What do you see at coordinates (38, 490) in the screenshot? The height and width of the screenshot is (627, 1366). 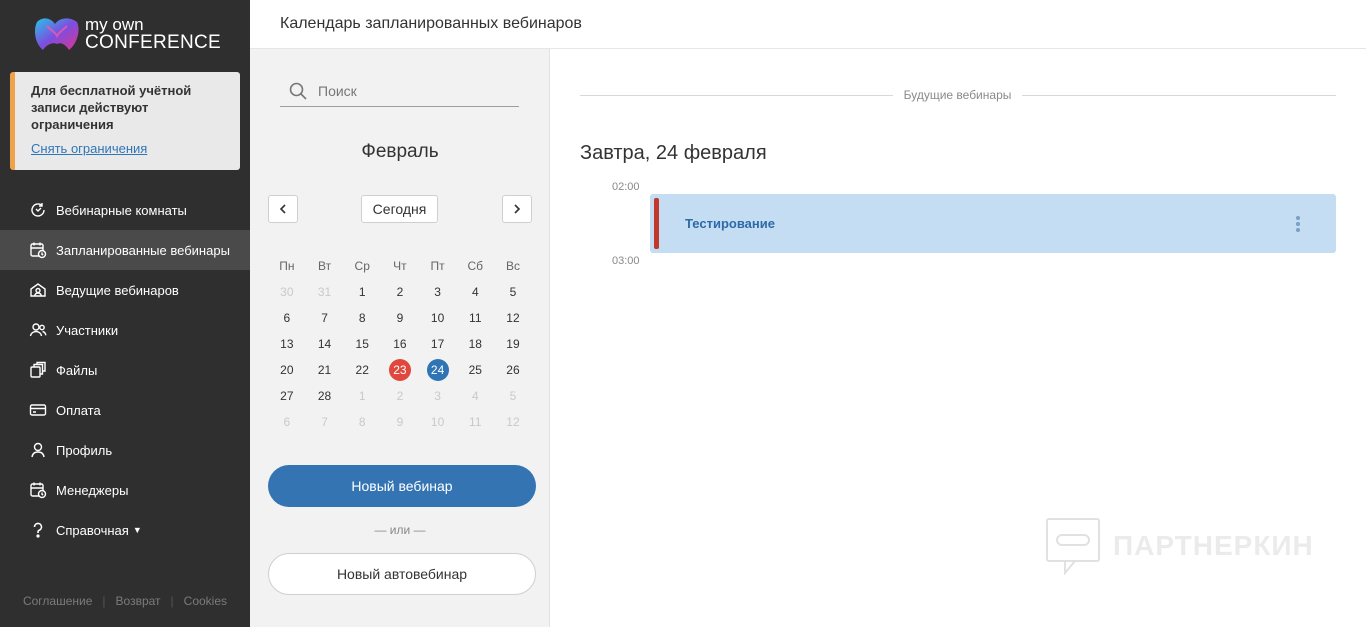 I see `managers-icon` at bounding box center [38, 490].